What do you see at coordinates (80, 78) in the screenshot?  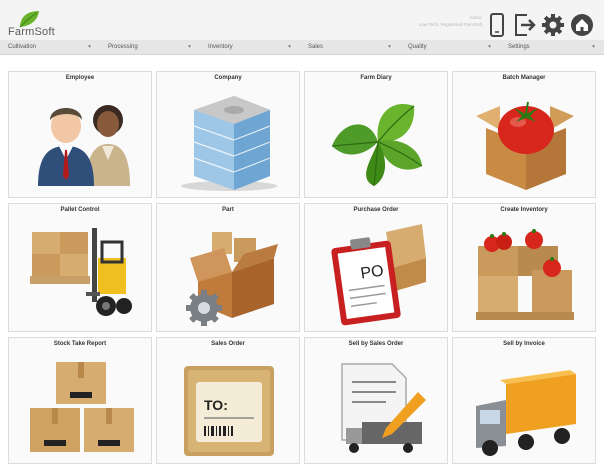 I see `tile-title: Employee` at bounding box center [80, 78].